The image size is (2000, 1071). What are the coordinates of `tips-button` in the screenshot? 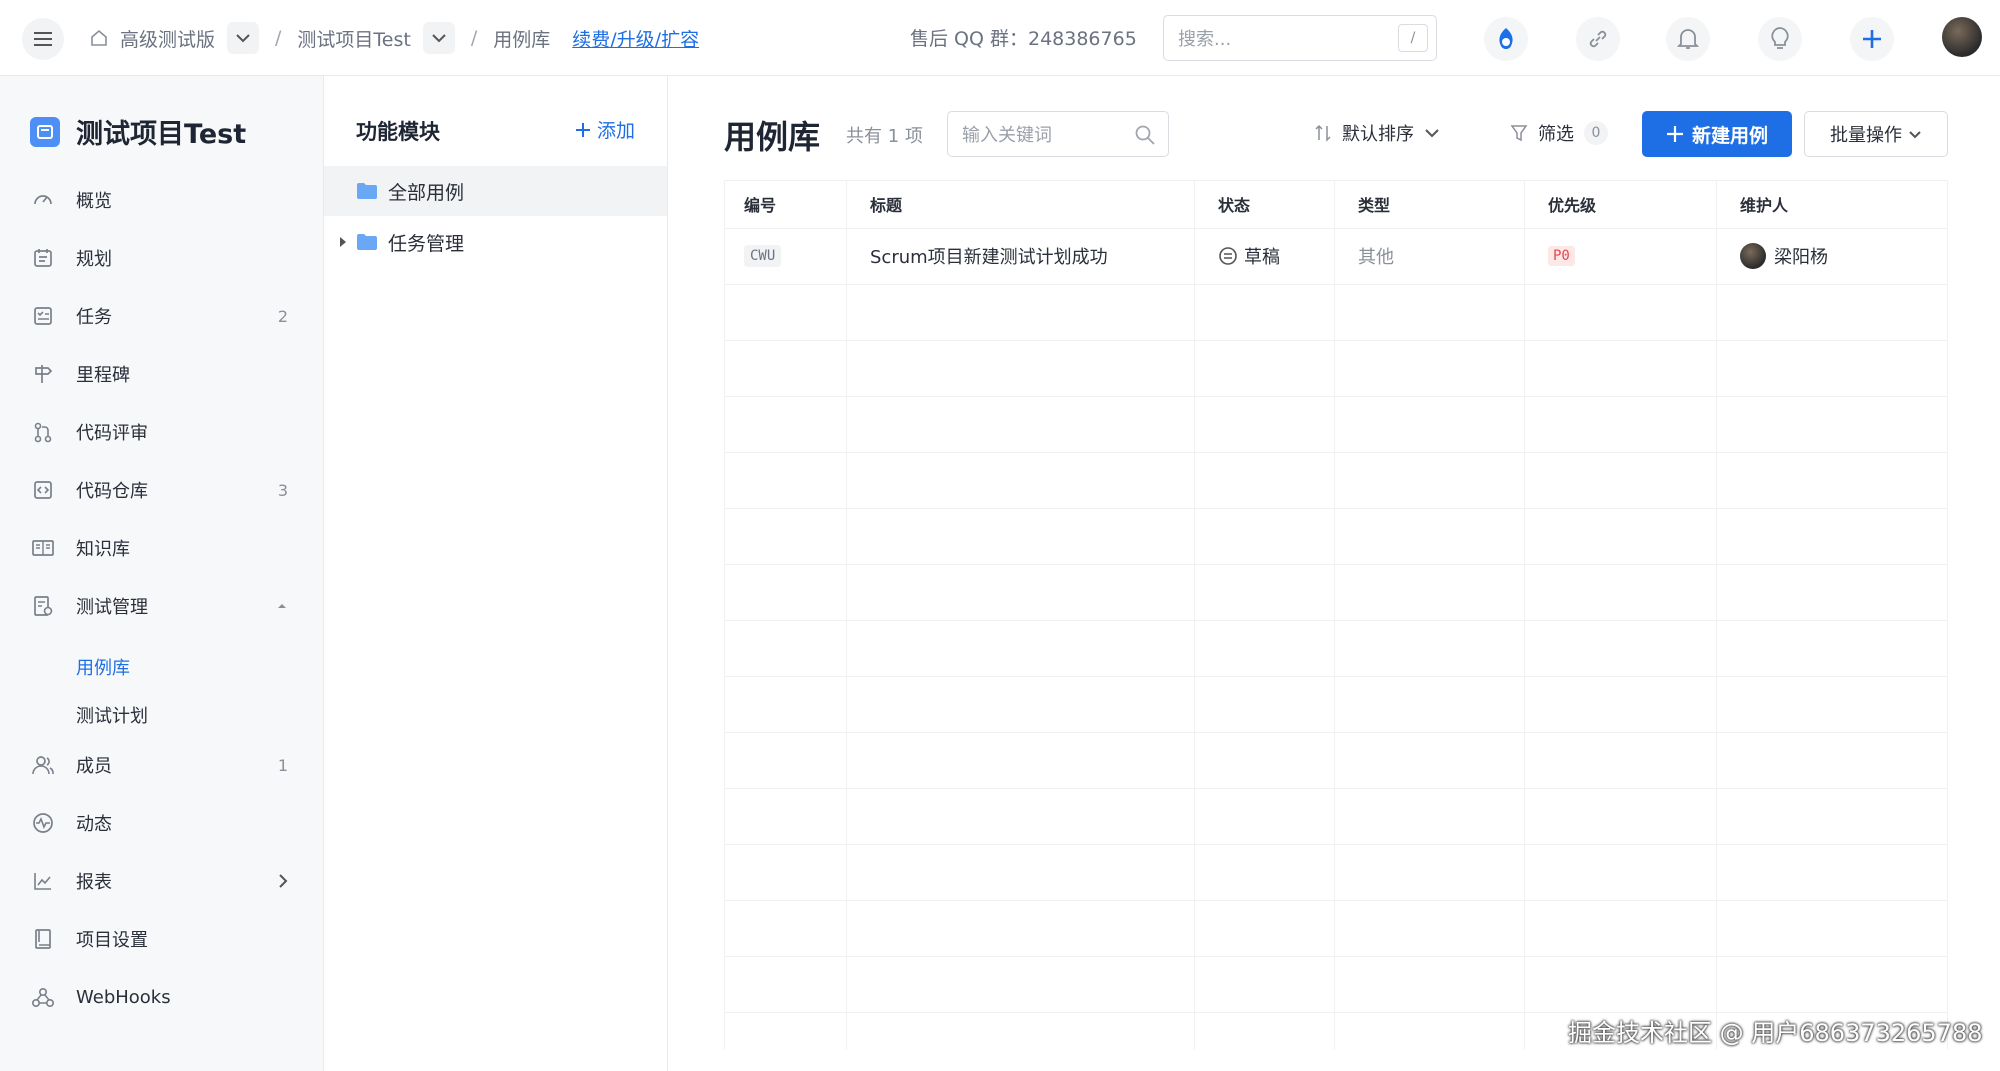 It's located at (1780, 39).